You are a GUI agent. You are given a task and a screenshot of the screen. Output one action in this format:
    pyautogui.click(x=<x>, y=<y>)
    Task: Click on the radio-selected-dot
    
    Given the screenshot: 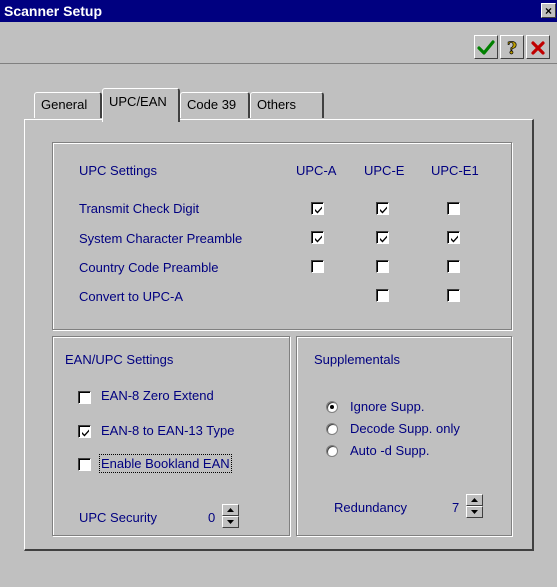 What is the action you would take?
    pyautogui.click(x=332, y=407)
    